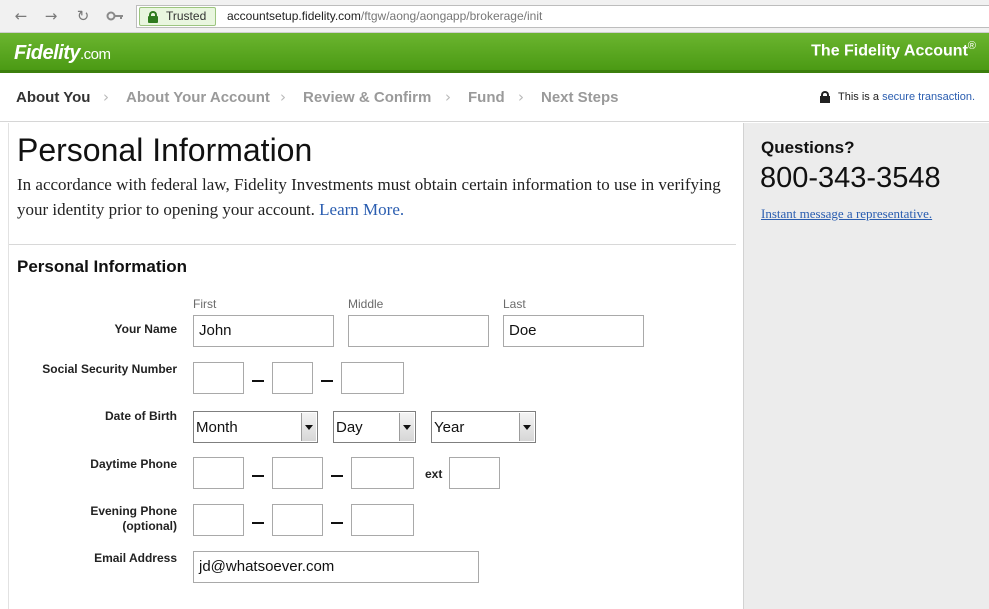  I want to click on trusted-badge: Trusted, so click(177, 16).